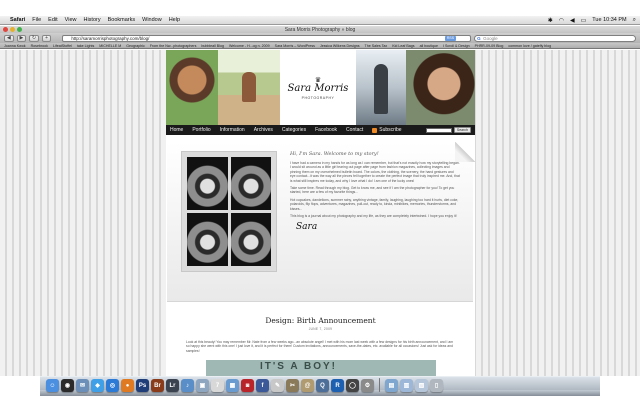 This screenshot has height=416, width=640. Describe the element at coordinates (112, 385) in the screenshot. I see `safari-icon: ◎` at that location.